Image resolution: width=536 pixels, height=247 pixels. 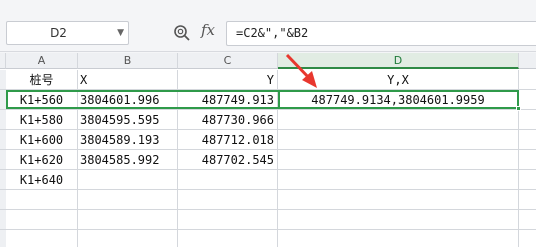 I want to click on cell-b6, so click(x=128, y=180).